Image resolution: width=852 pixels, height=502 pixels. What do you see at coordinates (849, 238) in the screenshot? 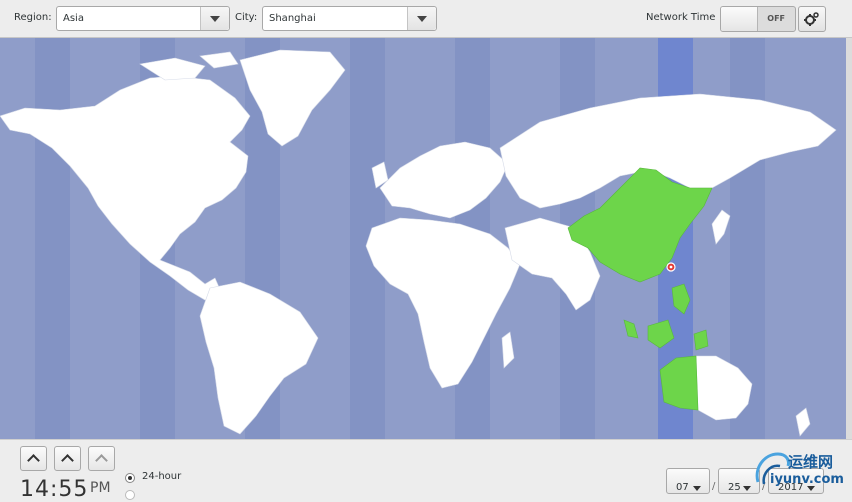
I see `window-edge` at bounding box center [849, 238].